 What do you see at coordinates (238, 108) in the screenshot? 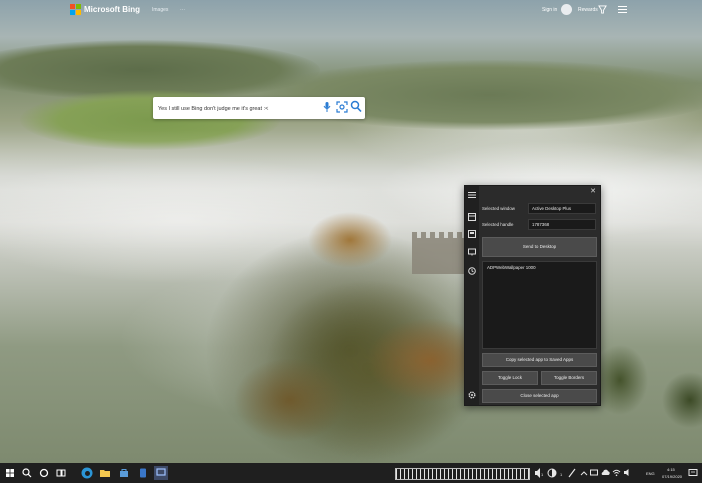
I see `search-input` at bounding box center [238, 108].